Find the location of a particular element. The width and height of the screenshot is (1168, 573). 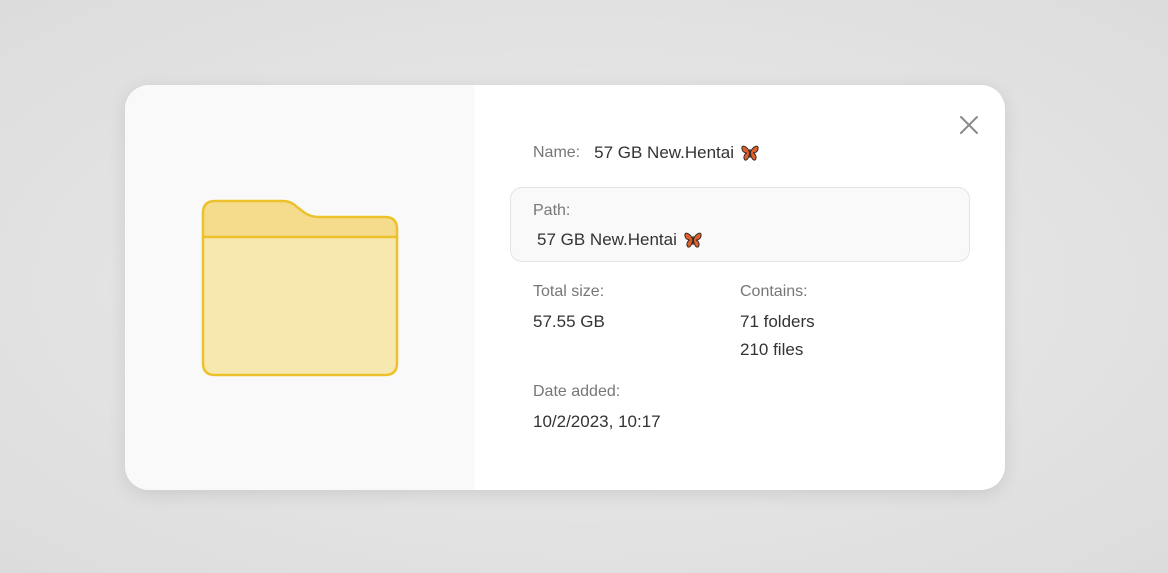

name-row: Name: 57 GB New.Hentai is located at coordinates (646, 153).